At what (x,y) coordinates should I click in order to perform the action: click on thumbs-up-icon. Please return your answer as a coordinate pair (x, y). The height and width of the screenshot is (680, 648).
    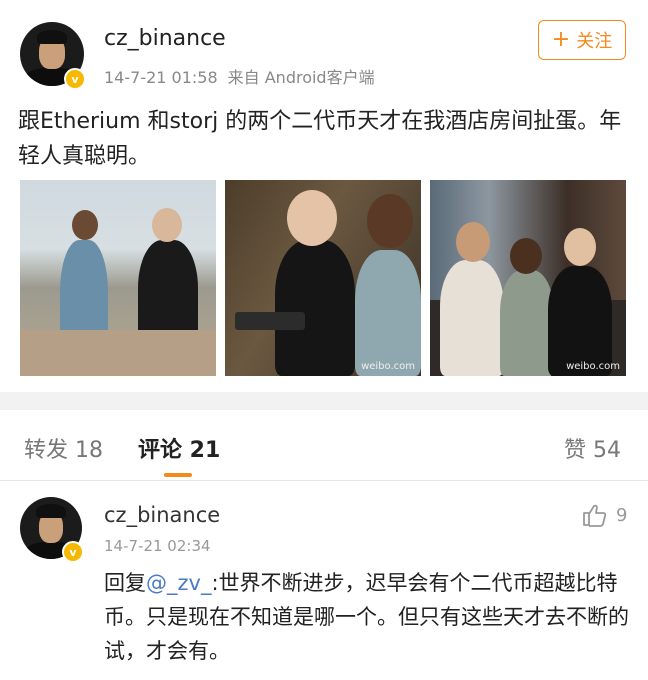
    Looking at the image, I should click on (595, 515).